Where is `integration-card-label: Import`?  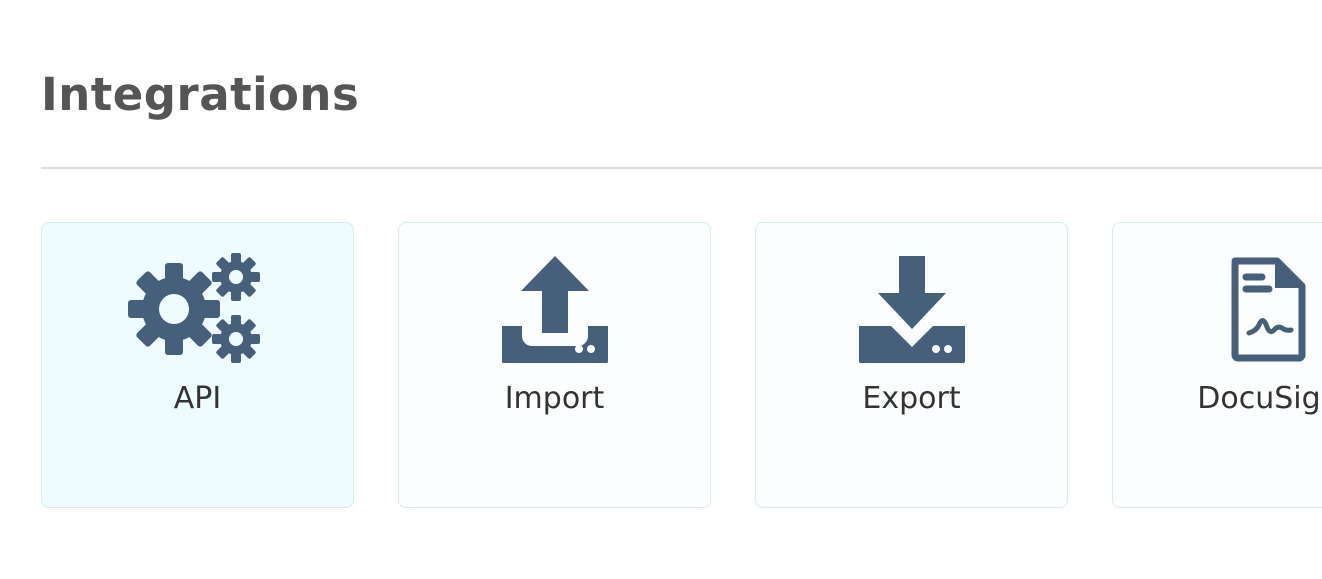 integration-card-label: Import is located at coordinates (554, 398).